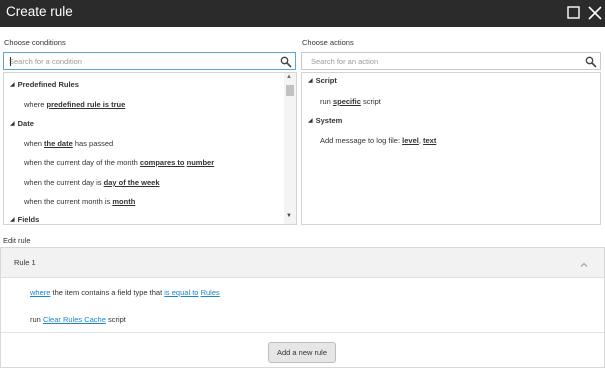  What do you see at coordinates (210, 292) in the screenshot?
I see `condition-link-value: Rules` at bounding box center [210, 292].